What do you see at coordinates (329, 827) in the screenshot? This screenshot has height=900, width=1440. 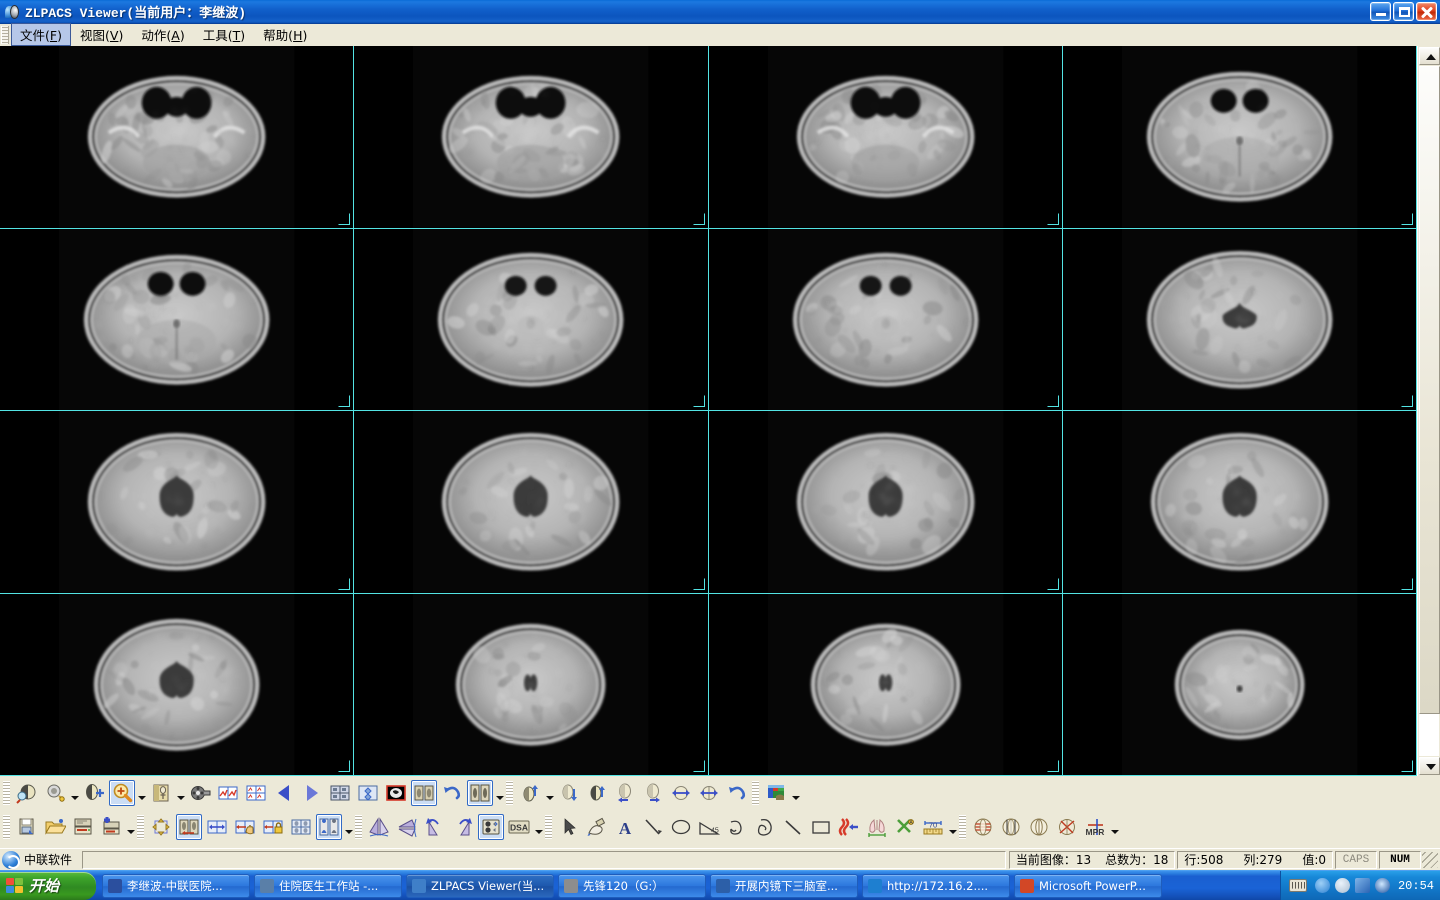 I see `patient-compare-tool` at bounding box center [329, 827].